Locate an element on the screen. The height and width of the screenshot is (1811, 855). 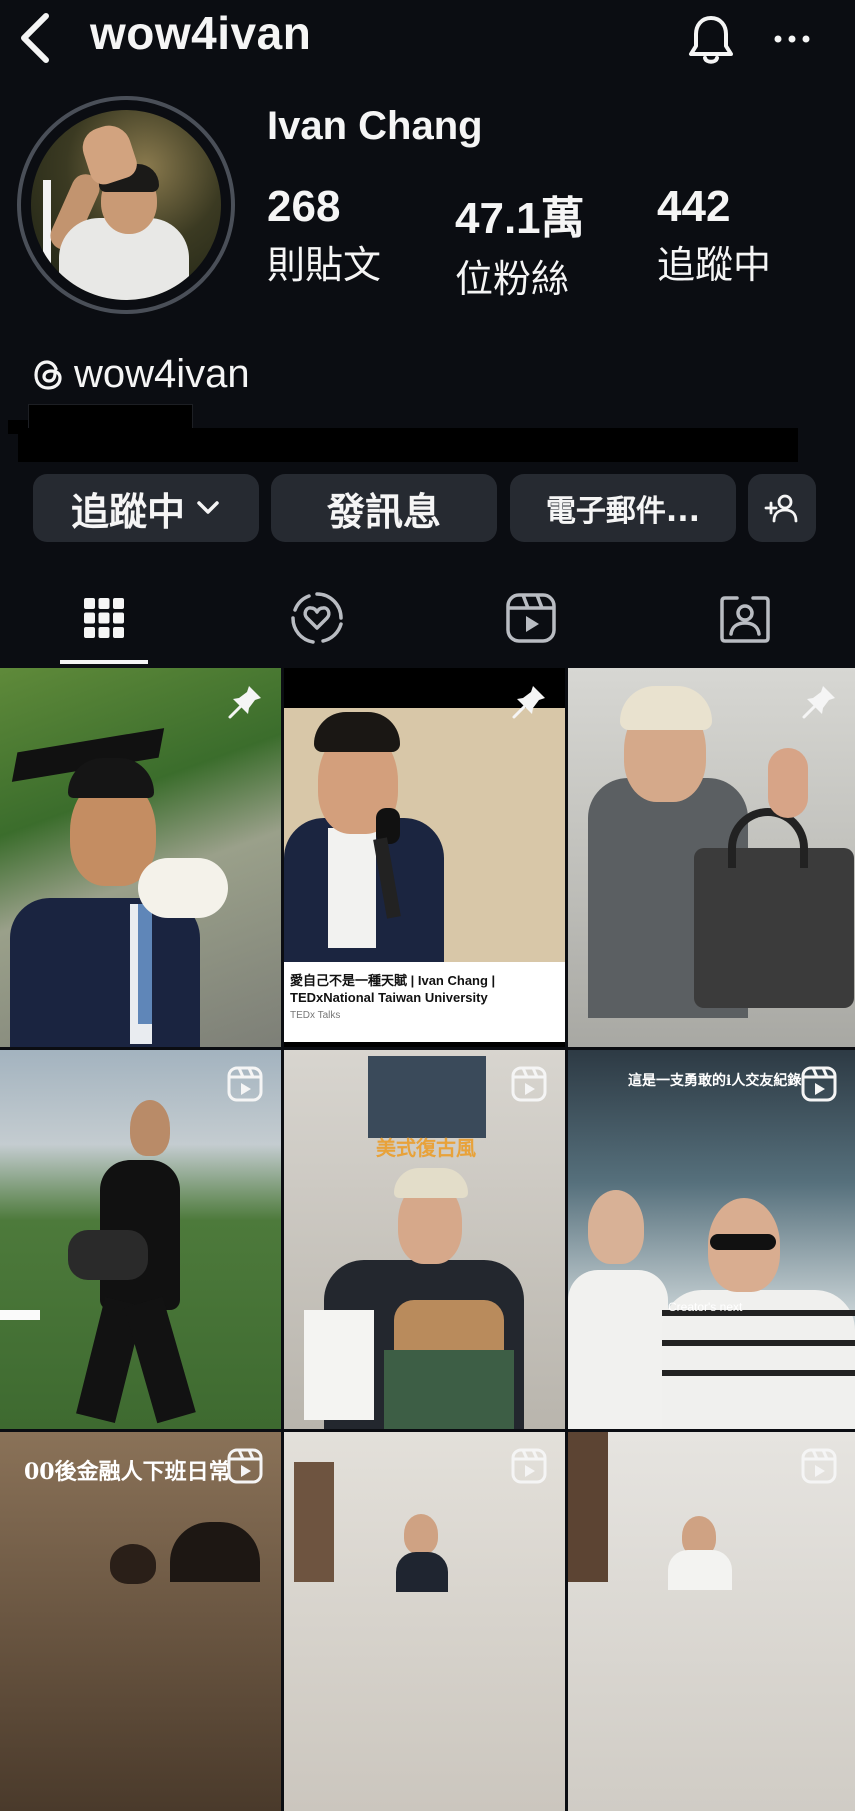
top-bar: wow4ivan is located at coordinates (427, 40).